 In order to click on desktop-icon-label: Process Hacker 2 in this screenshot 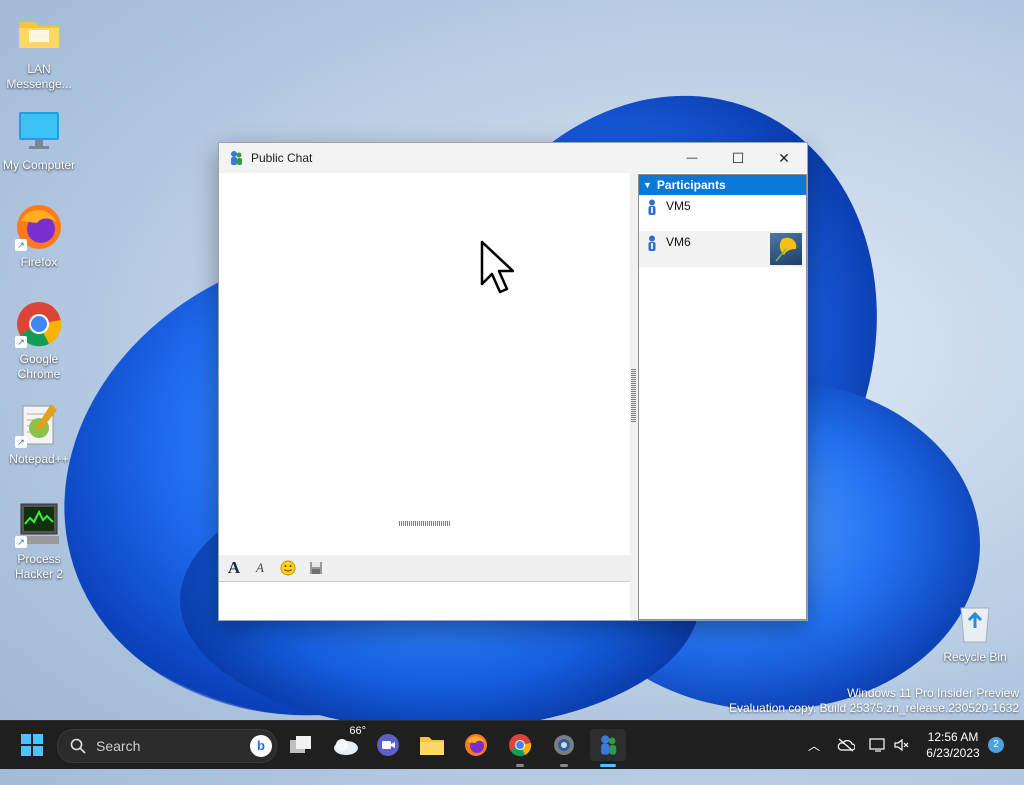, I will do `click(39, 566)`.